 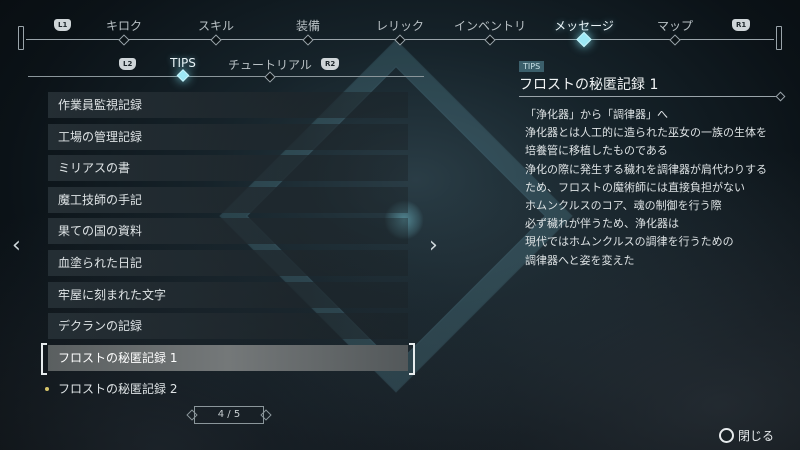 What do you see at coordinates (330, 64) in the screenshot?
I see `r2-button-hint: R2` at bounding box center [330, 64].